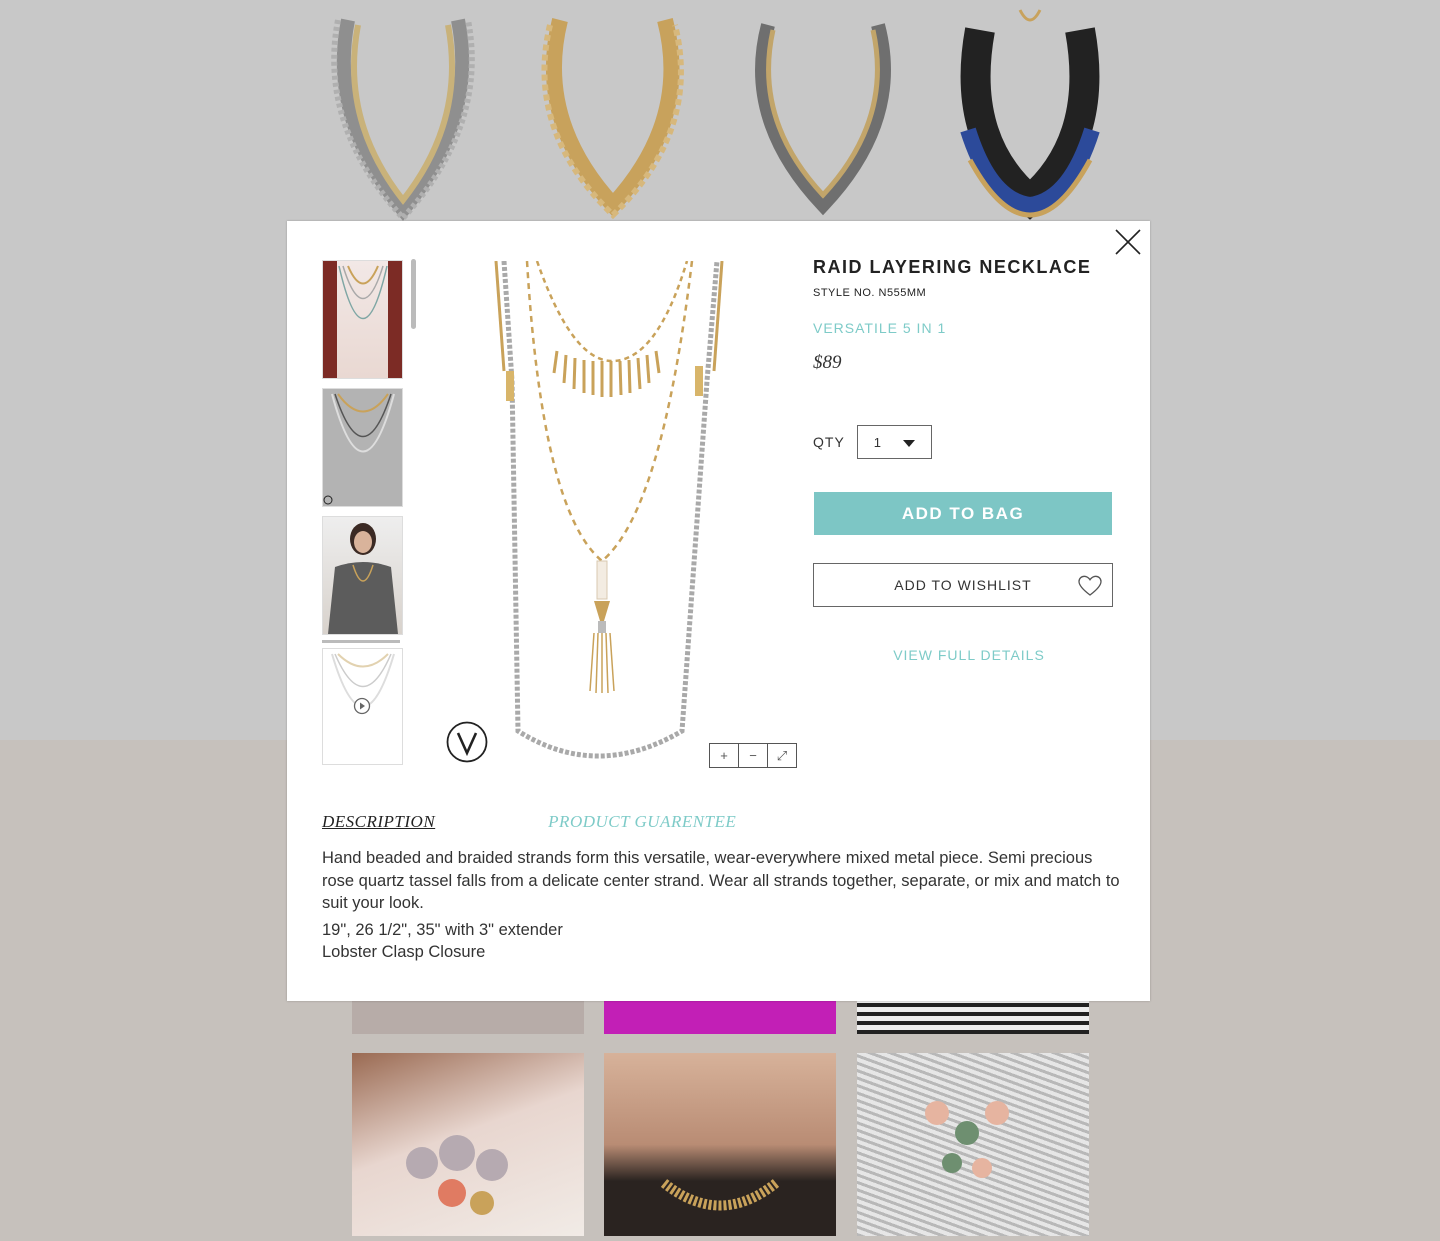 The height and width of the screenshot is (1241, 1440). I want to click on thumbnail-model-smiling, so click(362, 575).